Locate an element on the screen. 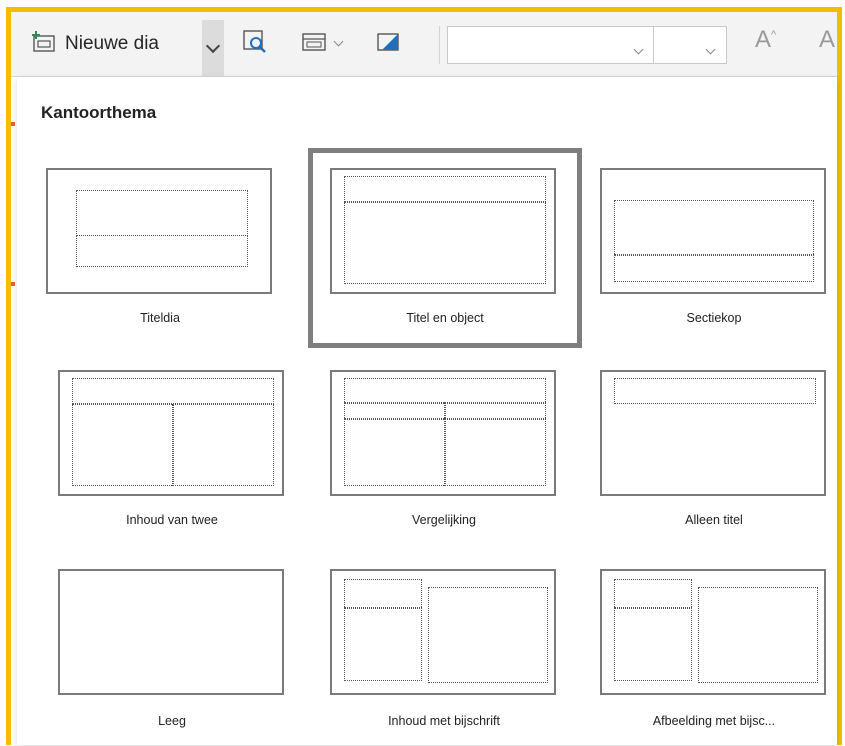 This screenshot has height=746, width=845. layout-tile-inhoud-met-bijschrift: Inhoud met bijschrift is located at coordinates (444, 656).